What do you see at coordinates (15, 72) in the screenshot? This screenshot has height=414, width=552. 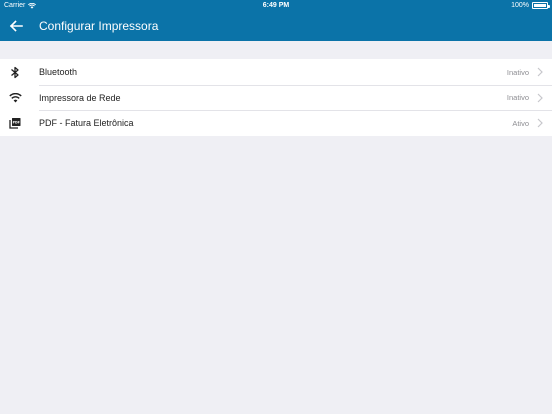 I see `bluetooth-icon` at bounding box center [15, 72].